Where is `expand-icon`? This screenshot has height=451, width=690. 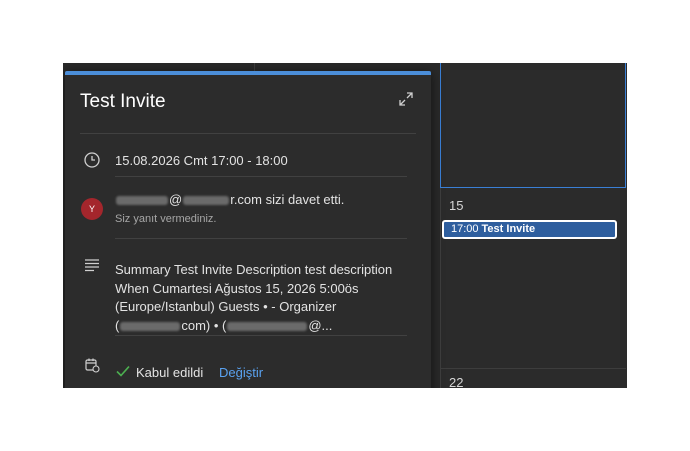
expand-icon is located at coordinates (406, 99).